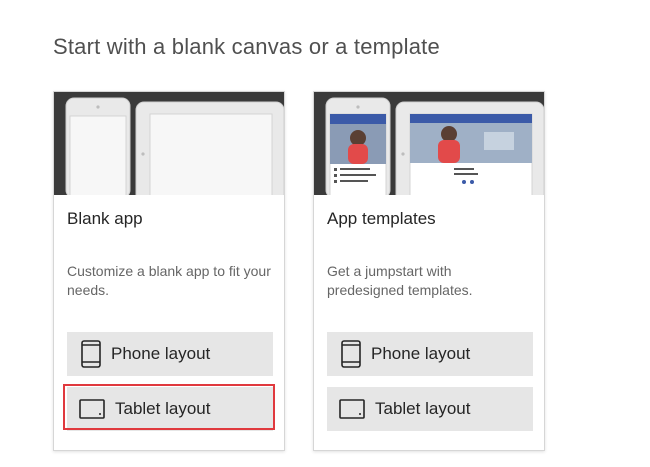 This screenshot has width=650, height=467. Describe the element at coordinates (246, 46) in the screenshot. I see `page-heading: Start with a blank canvas or a template` at that location.